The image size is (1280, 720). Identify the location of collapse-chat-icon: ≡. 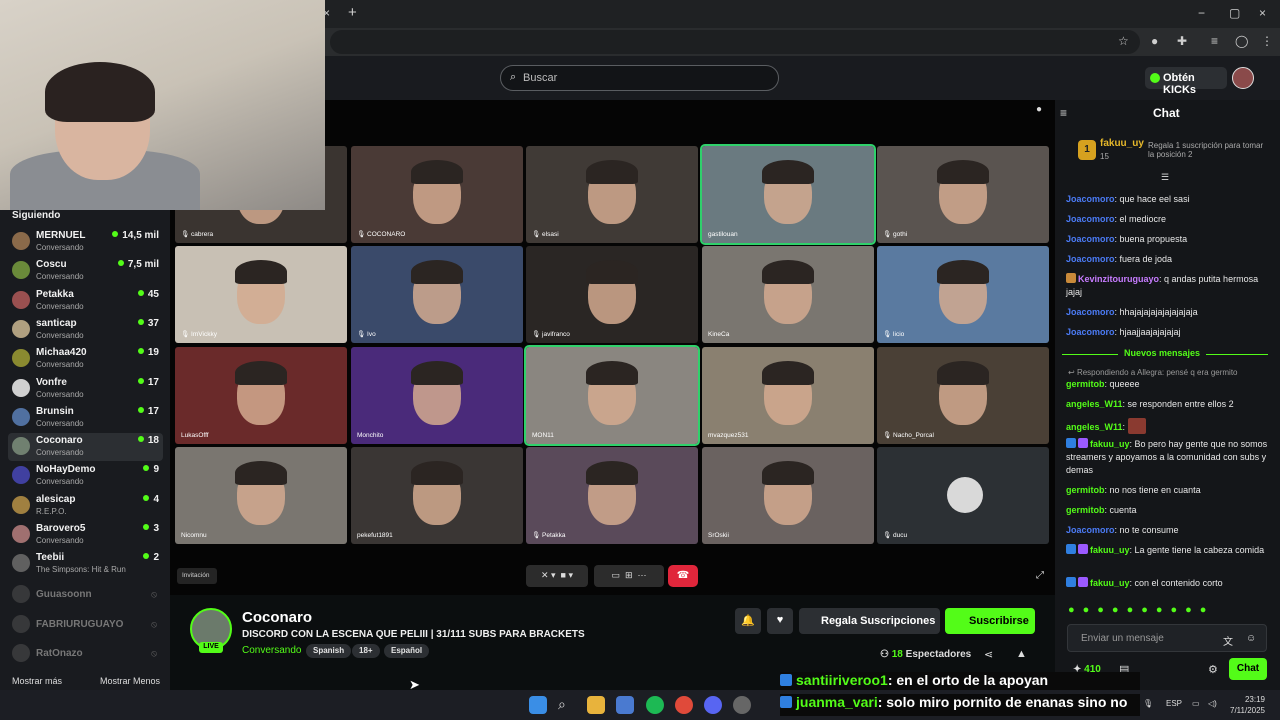
(1063, 113).